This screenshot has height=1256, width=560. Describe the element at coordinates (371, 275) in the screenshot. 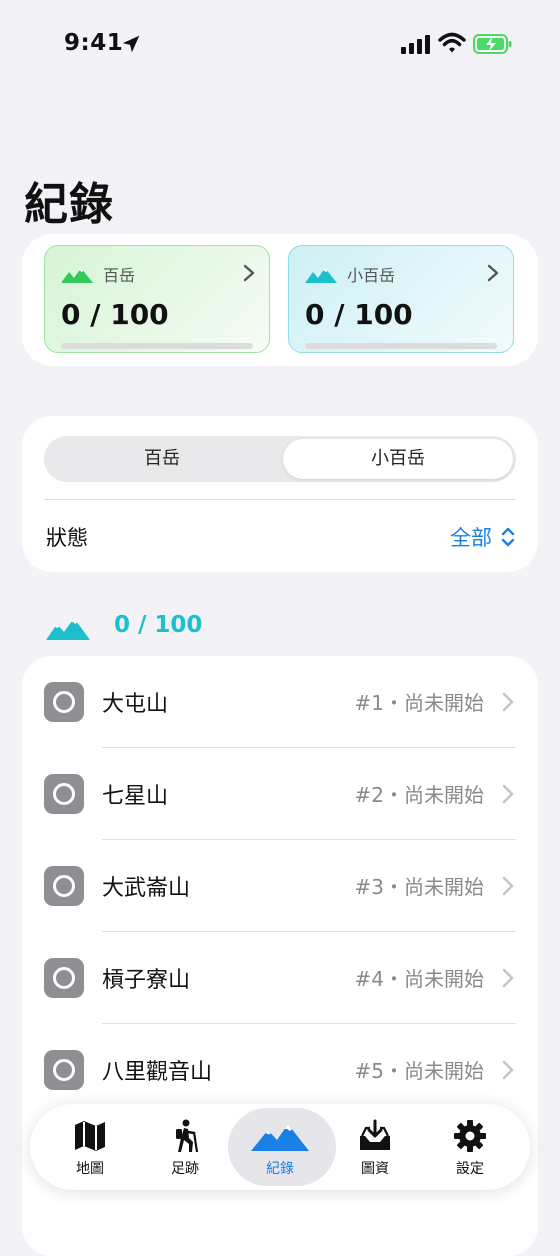

I see `card-label: 小百岳` at that location.